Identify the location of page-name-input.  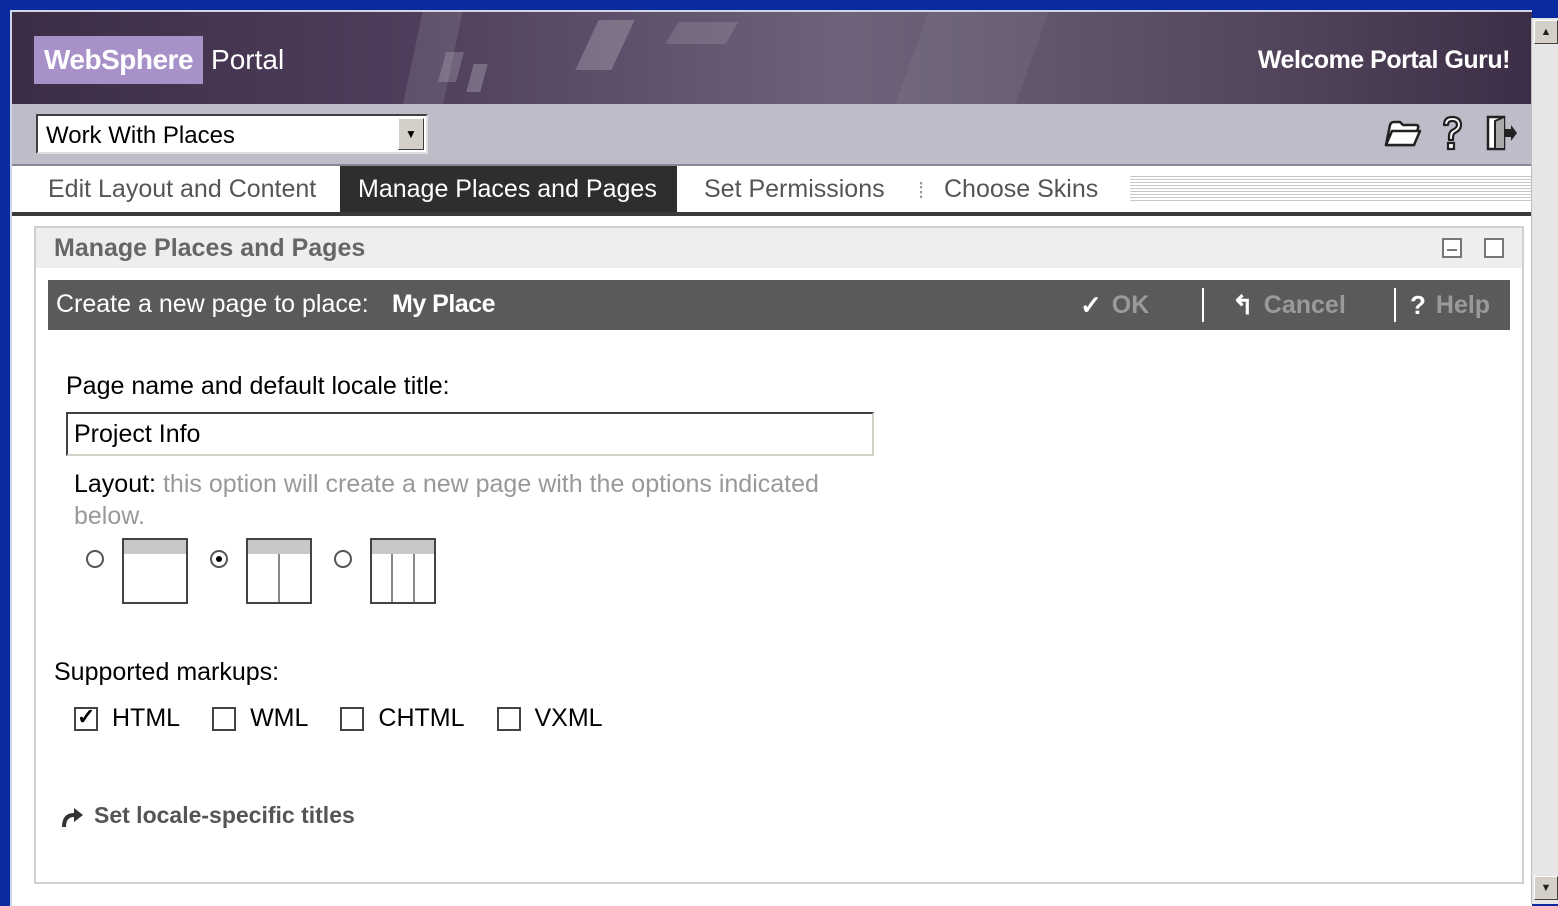
(470, 434).